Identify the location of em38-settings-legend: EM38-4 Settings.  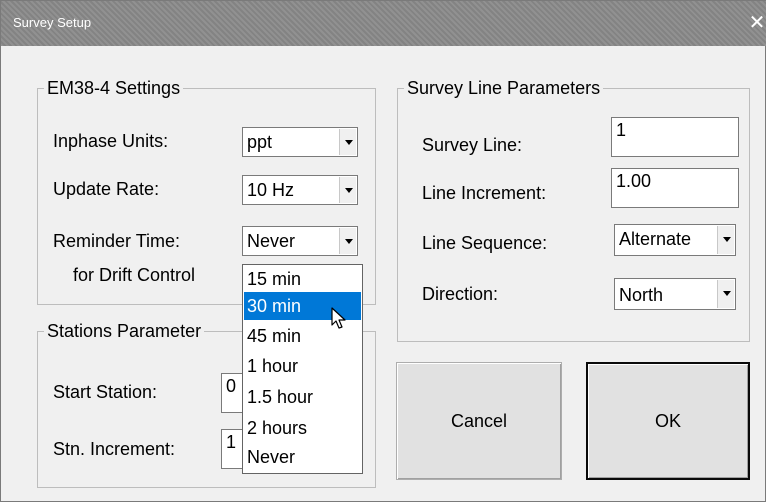
(114, 88).